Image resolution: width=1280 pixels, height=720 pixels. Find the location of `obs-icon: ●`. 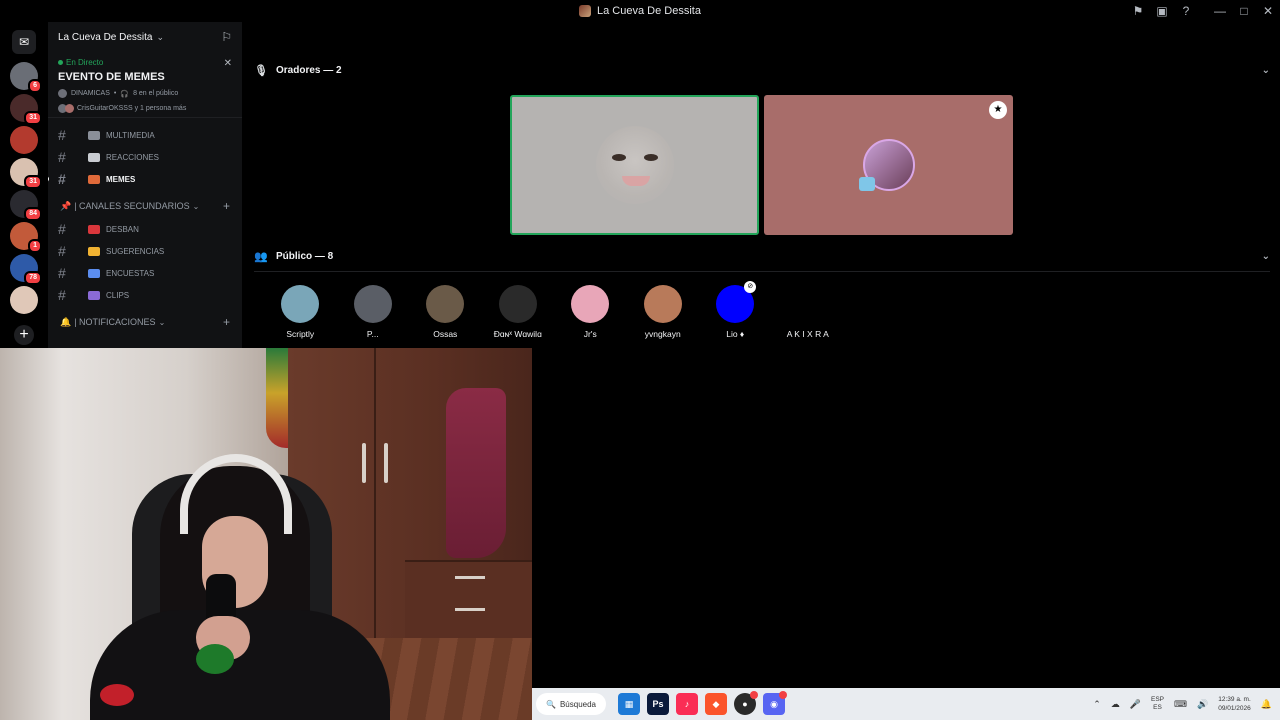

obs-icon: ● is located at coordinates (746, 703).